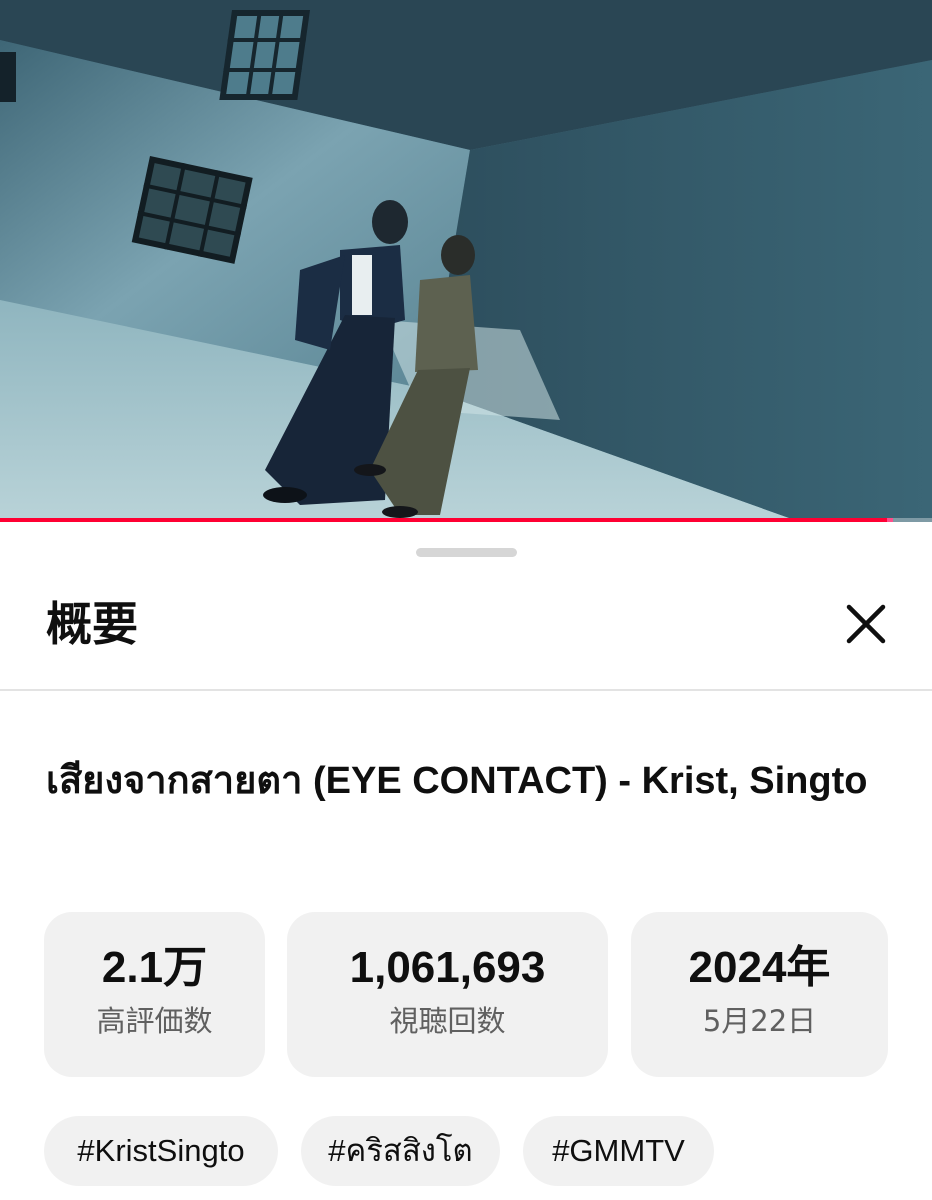 The height and width of the screenshot is (1200, 932). What do you see at coordinates (447, 967) in the screenshot?
I see `views-count: 1,061,693` at bounding box center [447, 967].